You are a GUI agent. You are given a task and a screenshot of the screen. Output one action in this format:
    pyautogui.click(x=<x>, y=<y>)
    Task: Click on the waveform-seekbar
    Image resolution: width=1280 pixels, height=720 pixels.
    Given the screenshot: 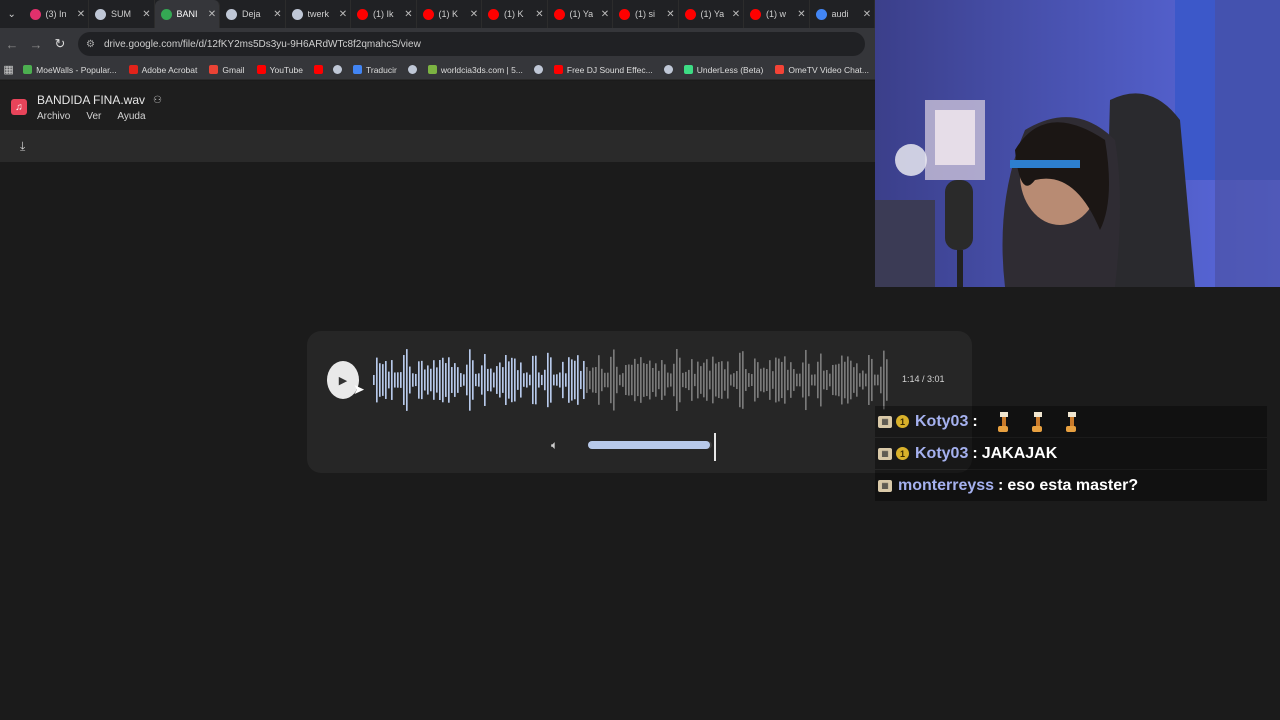 What is the action you would take?
    pyautogui.click(x=631, y=380)
    